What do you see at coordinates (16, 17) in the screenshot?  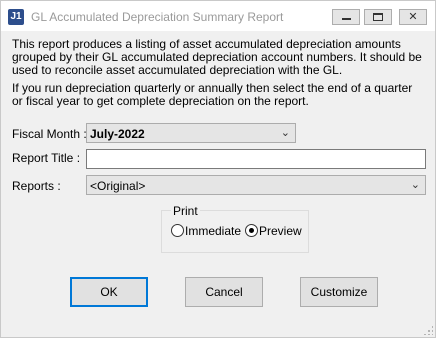 I see `app-logo-icon: J1` at bounding box center [16, 17].